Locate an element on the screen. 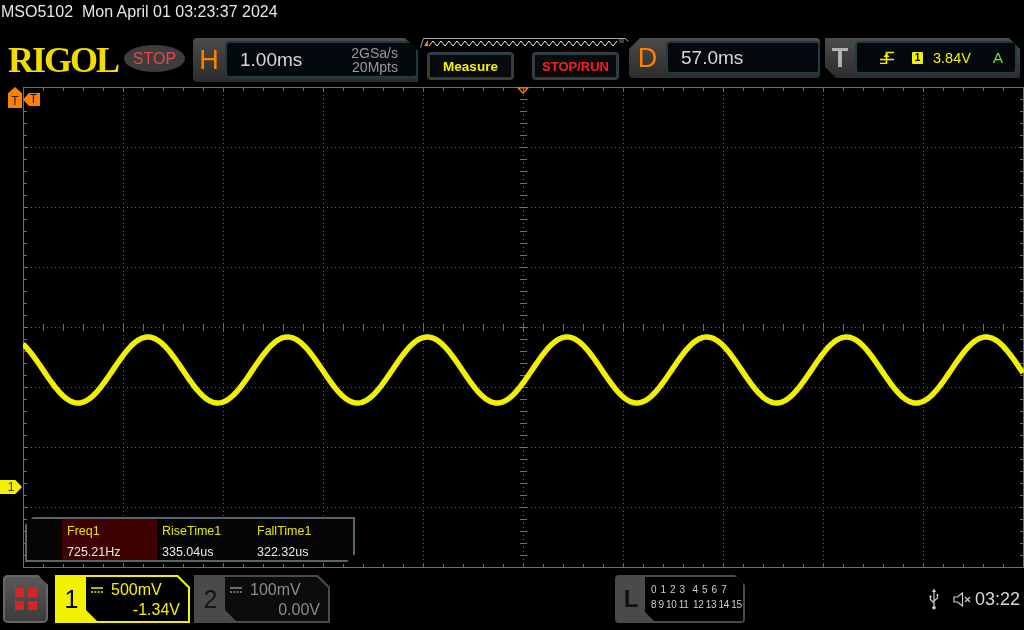  channel-offset: -1.34V is located at coordinates (156, 610).